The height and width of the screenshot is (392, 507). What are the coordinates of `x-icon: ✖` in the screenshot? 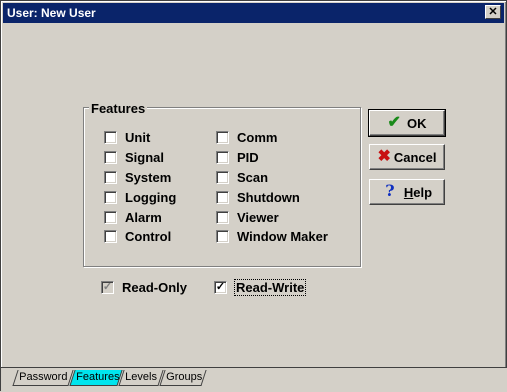 It's located at (384, 156).